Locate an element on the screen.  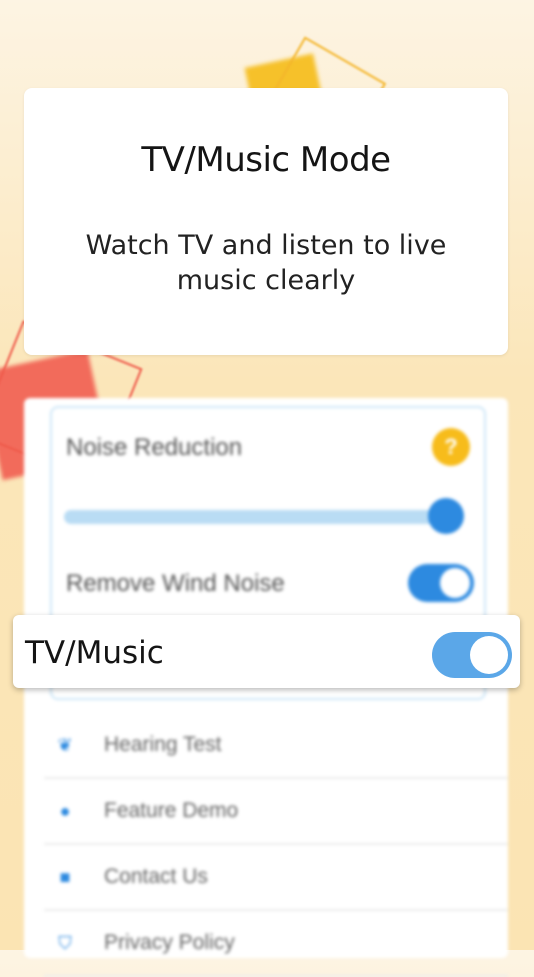
noise-reduction-slider is located at coordinates (254, 517).